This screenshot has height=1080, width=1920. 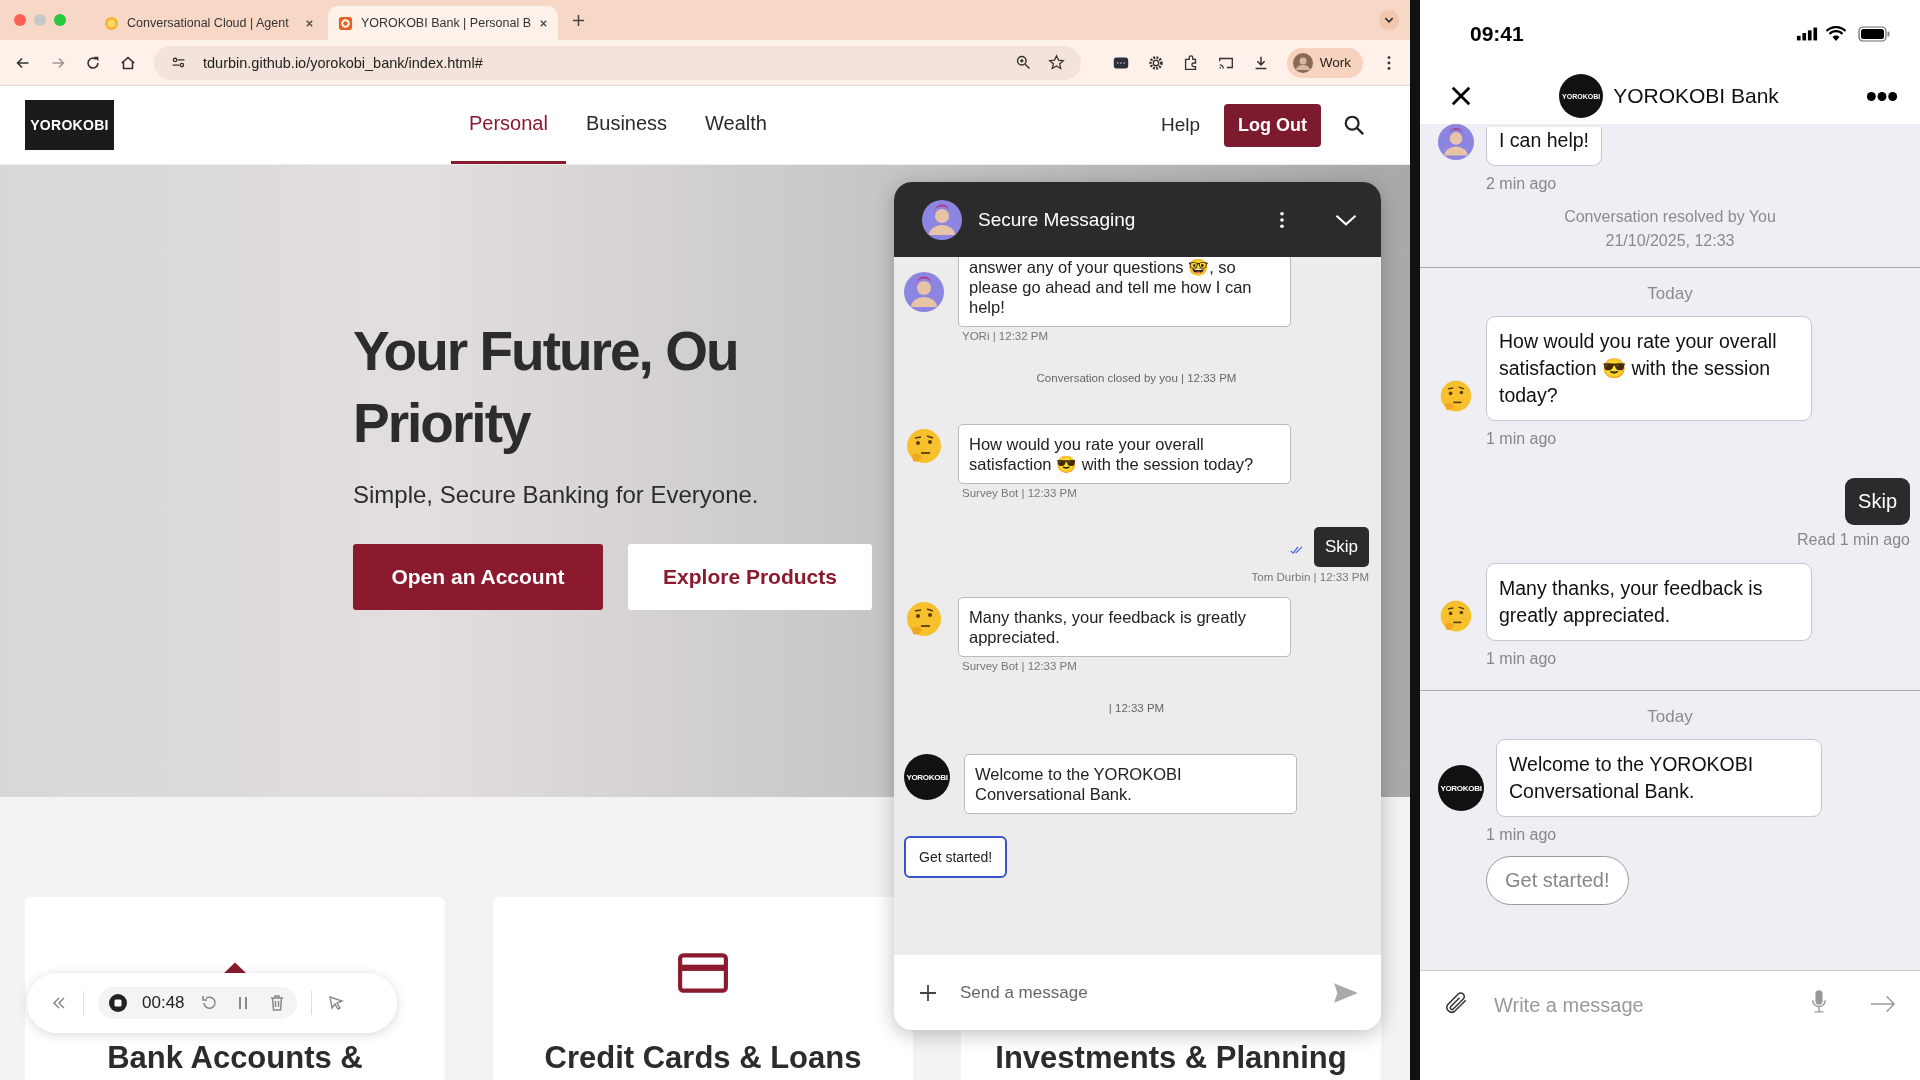 I want to click on tab-search-icon, so click(x=1389, y=20).